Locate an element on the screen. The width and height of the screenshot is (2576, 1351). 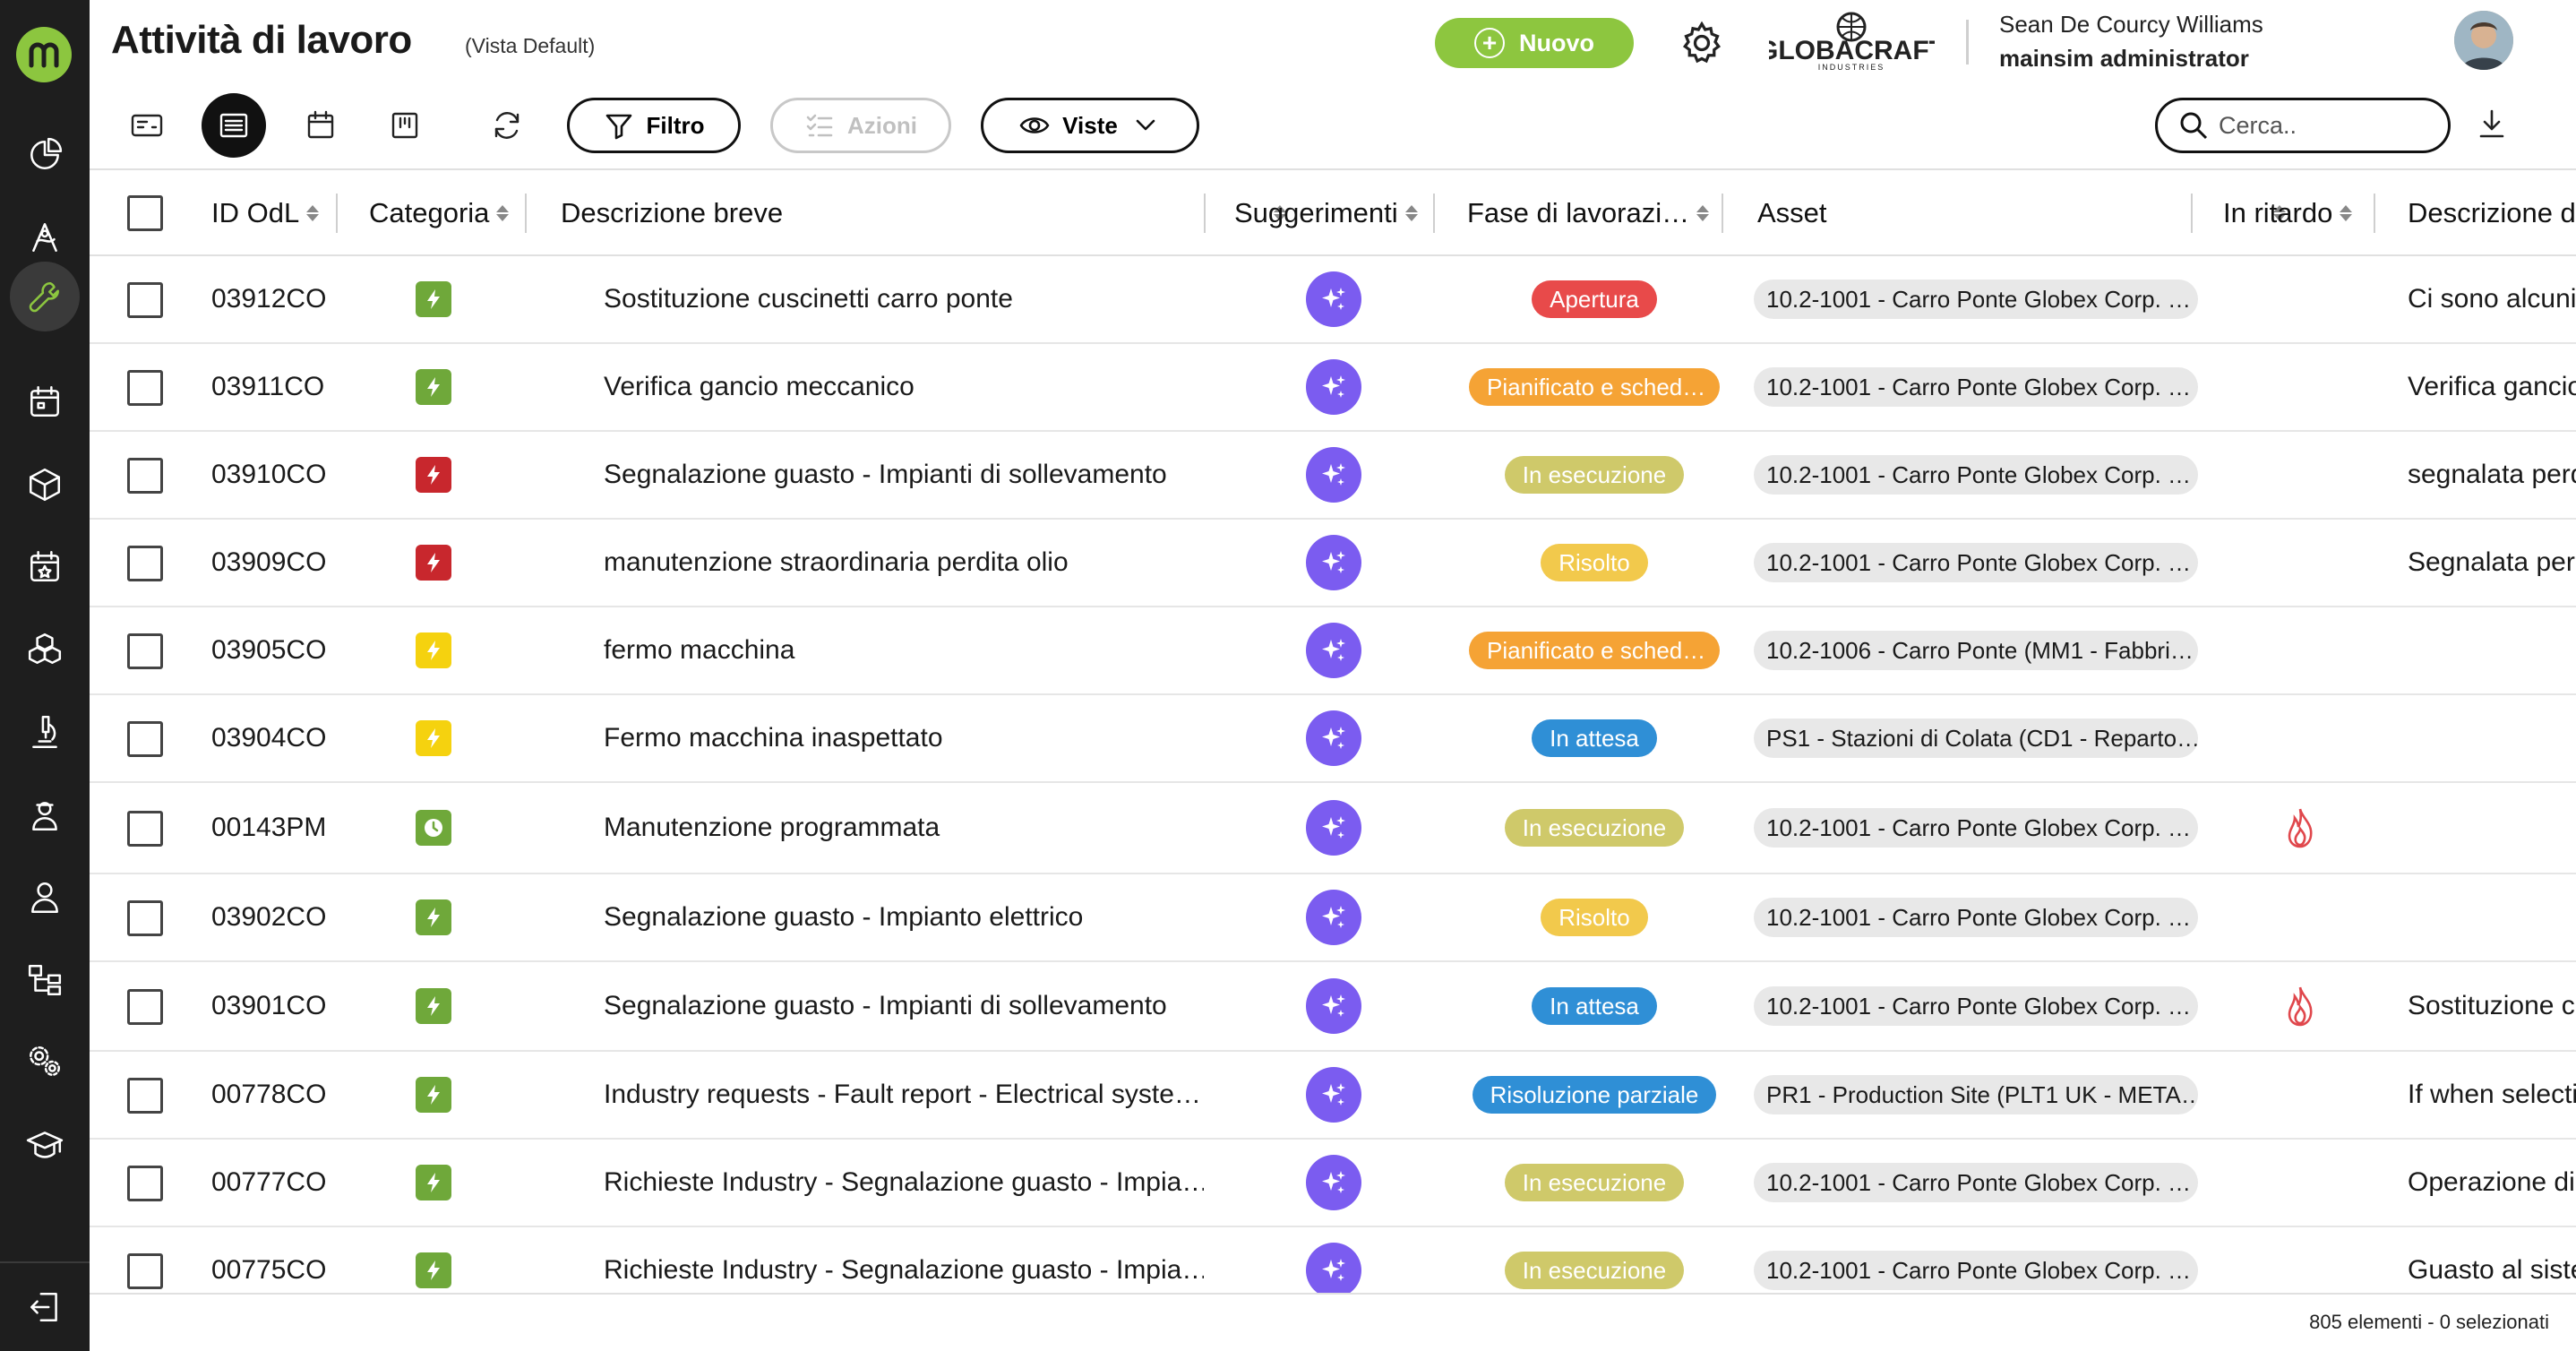
card-view-button is located at coordinates (147, 125).